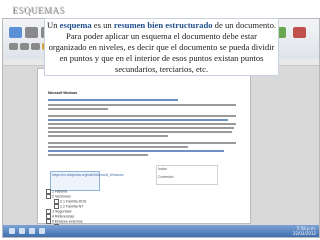 The width and height of the screenshot is (320, 240). I want to click on callout-text: es un, so click(102, 25).